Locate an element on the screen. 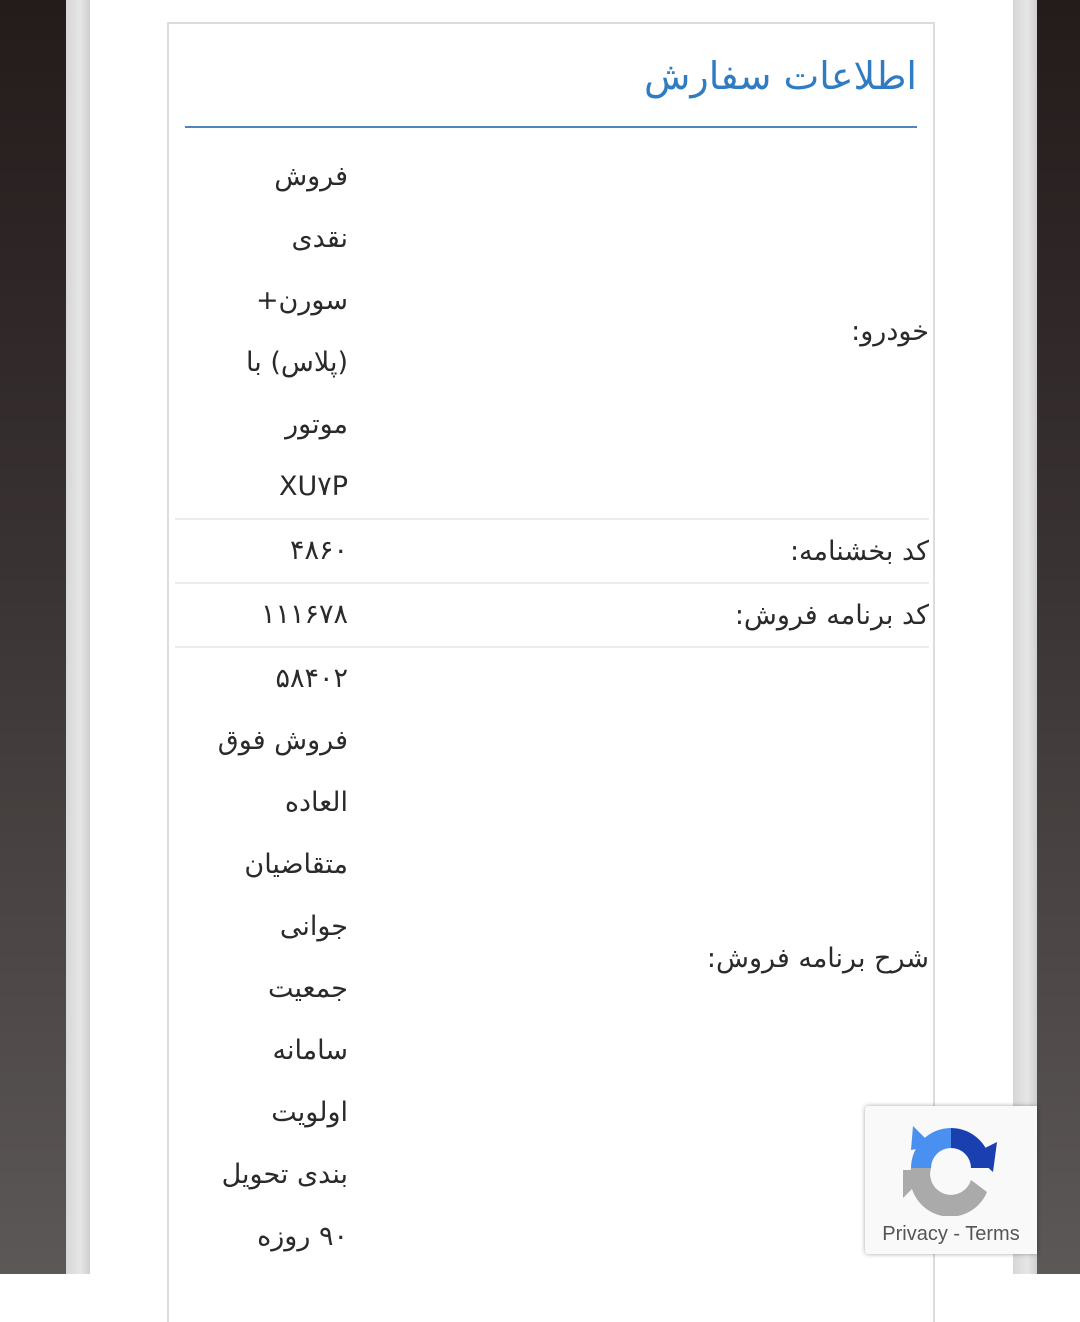 The width and height of the screenshot is (1080, 1322). recaptcha-logo-icon is located at coordinates (950, 1171).